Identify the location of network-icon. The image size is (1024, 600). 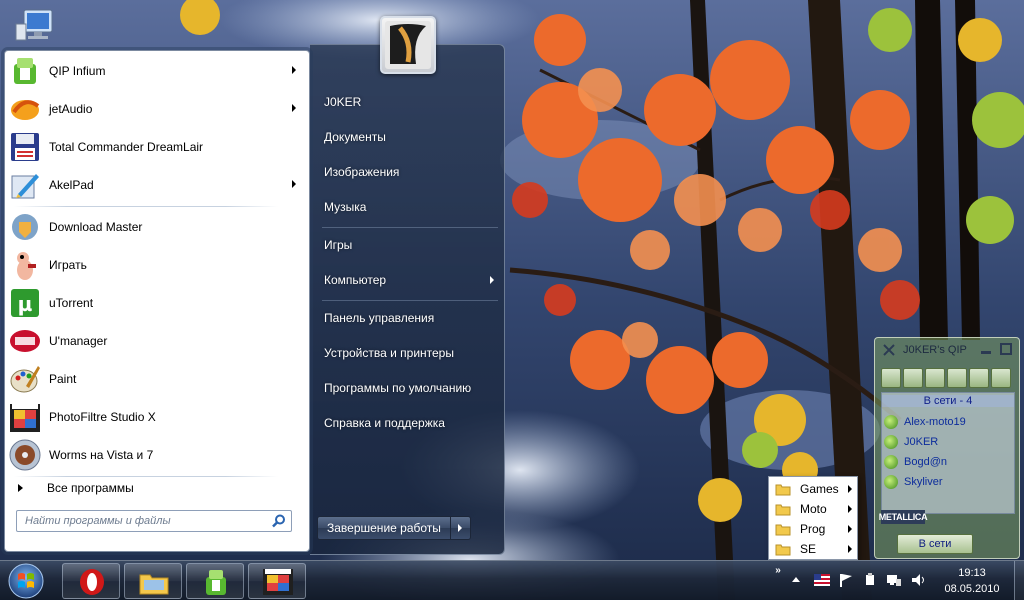
(894, 580).